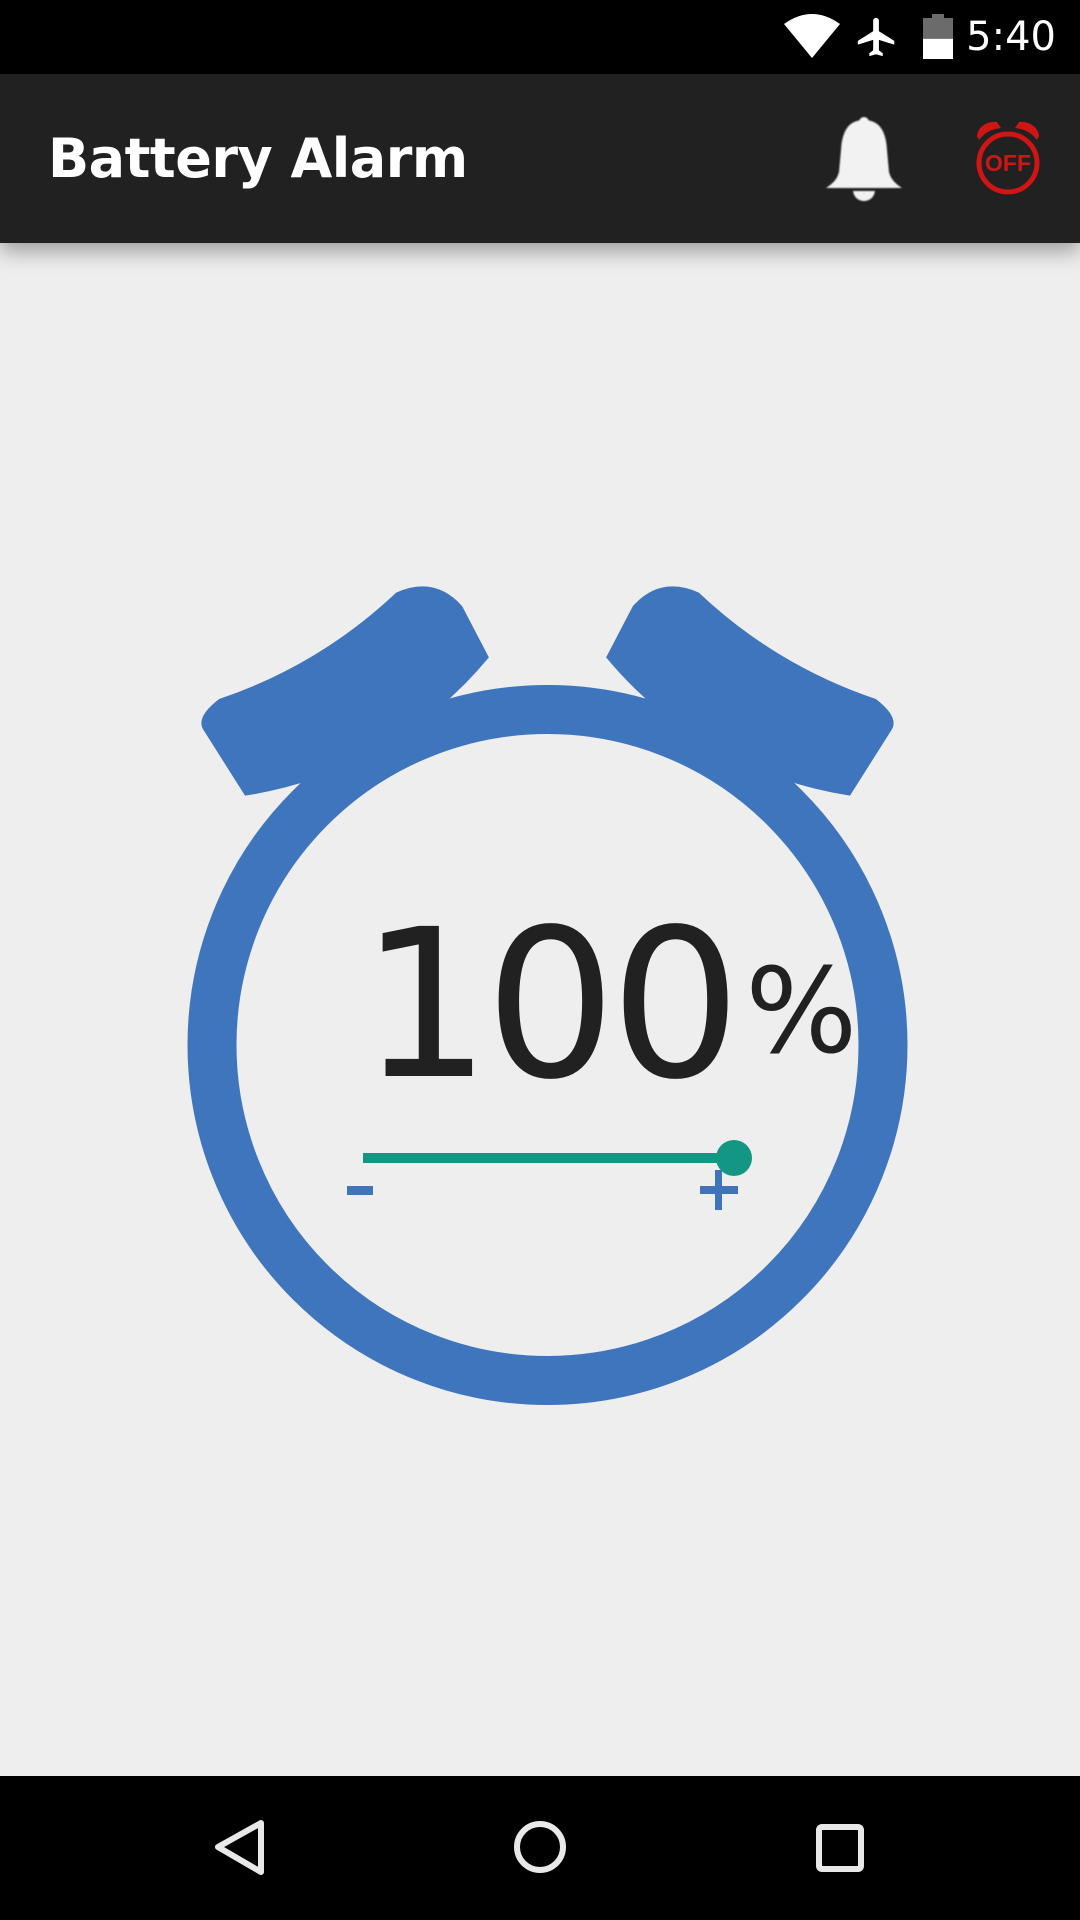 This screenshot has height=1920, width=1080. I want to click on nav-back-button, so click(240, 1848).